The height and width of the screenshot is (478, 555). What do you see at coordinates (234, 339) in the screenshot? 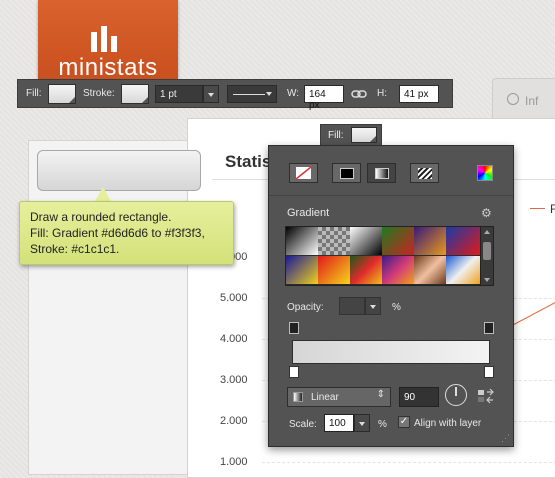
I see `y-axis-label: 4.000` at bounding box center [234, 339].